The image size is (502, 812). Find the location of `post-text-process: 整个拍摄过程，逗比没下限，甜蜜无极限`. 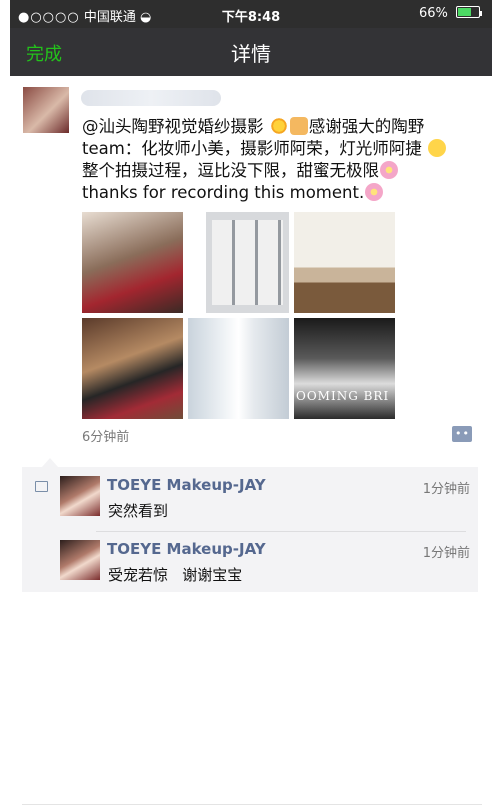

post-text-process: 整个拍摄过程，逗比没下限，甜蜜无极限 is located at coordinates (230, 170).